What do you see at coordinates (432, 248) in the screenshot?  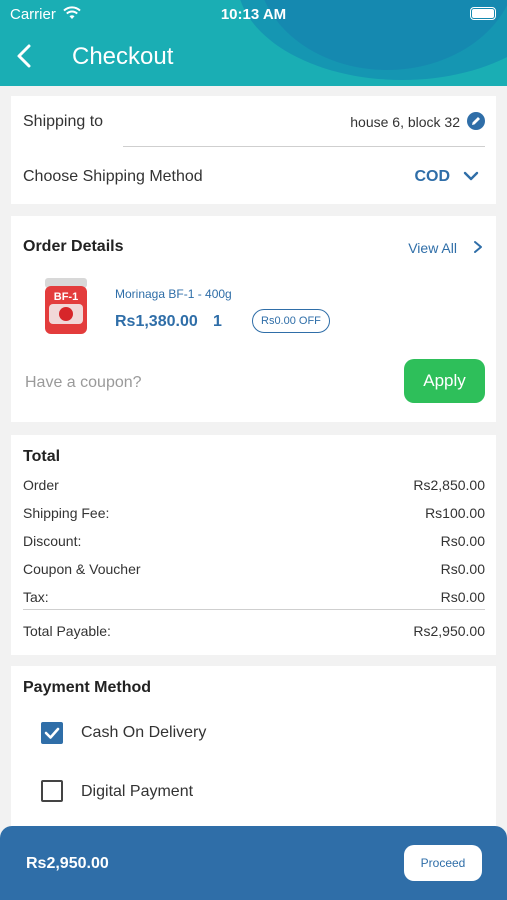 I see `view-all-link: View All` at bounding box center [432, 248].